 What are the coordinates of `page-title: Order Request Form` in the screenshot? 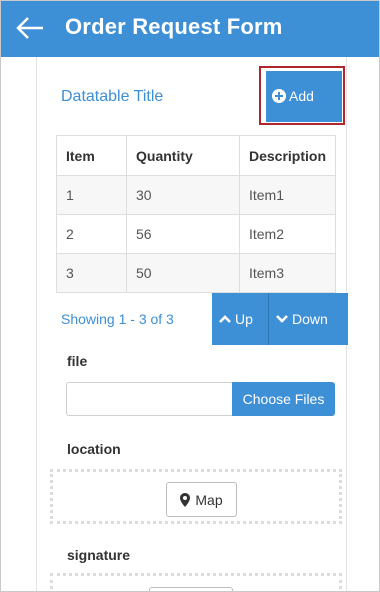 It's located at (174, 26).